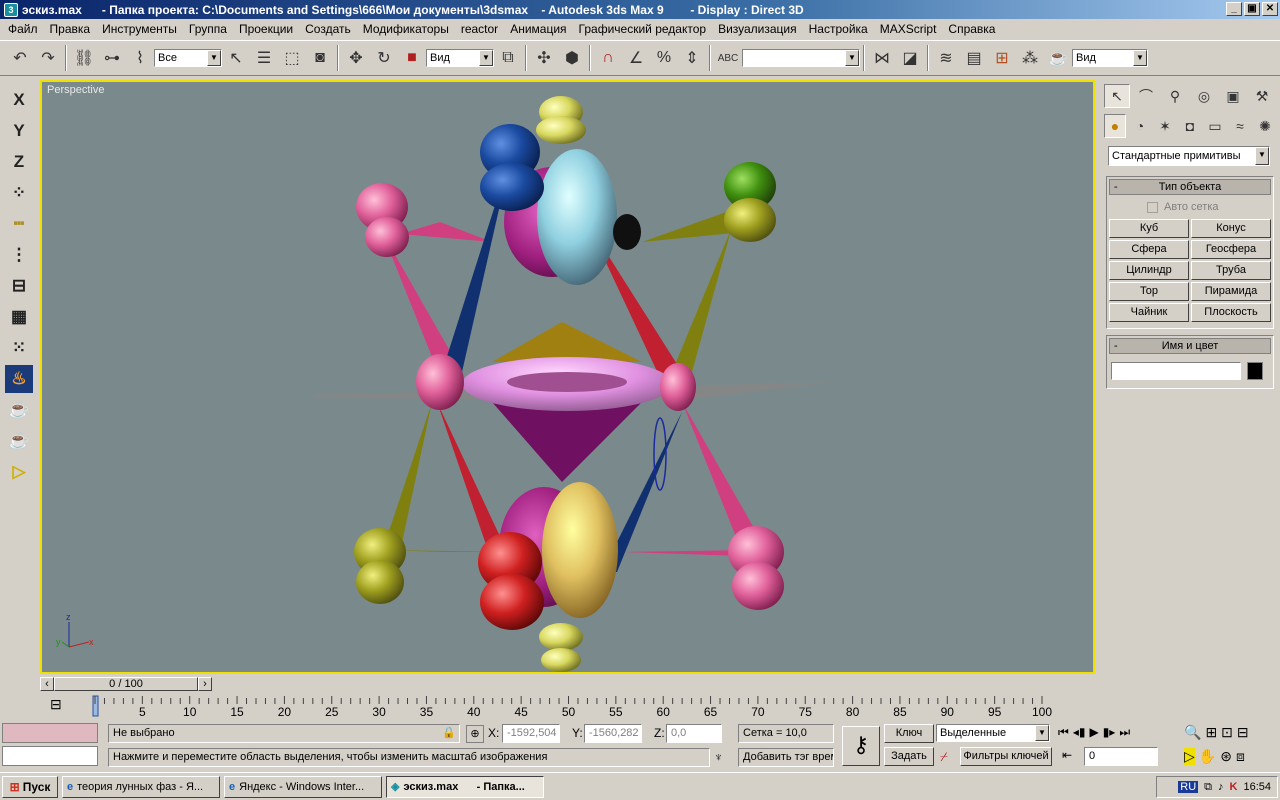 The width and height of the screenshot is (1280, 800). What do you see at coordinates (944, 757) in the screenshot?
I see `key-filter-curve-icon: ⌿` at bounding box center [944, 757].